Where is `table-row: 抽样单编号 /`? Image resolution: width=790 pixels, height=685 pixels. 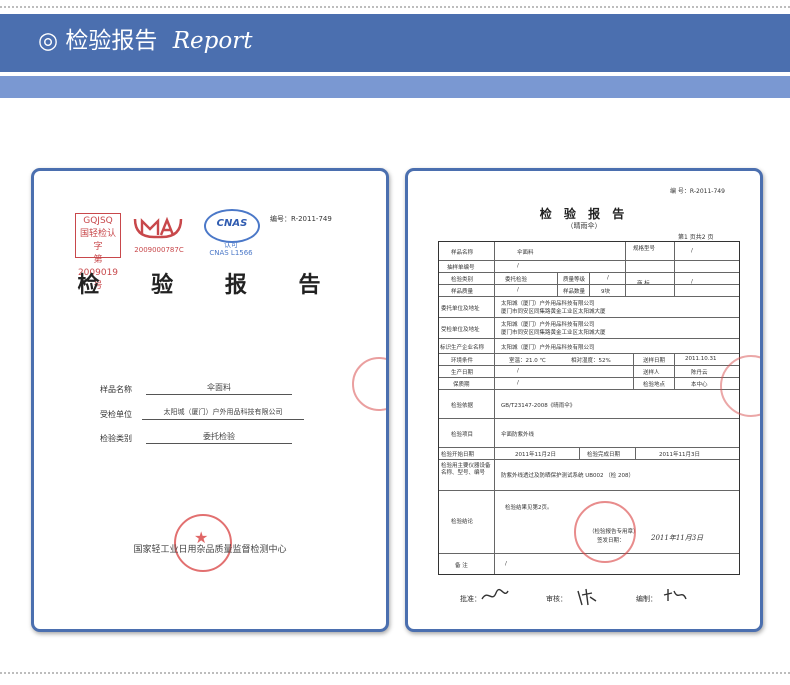
table-row: 抽样单编号 / is located at coordinates (589, 267).